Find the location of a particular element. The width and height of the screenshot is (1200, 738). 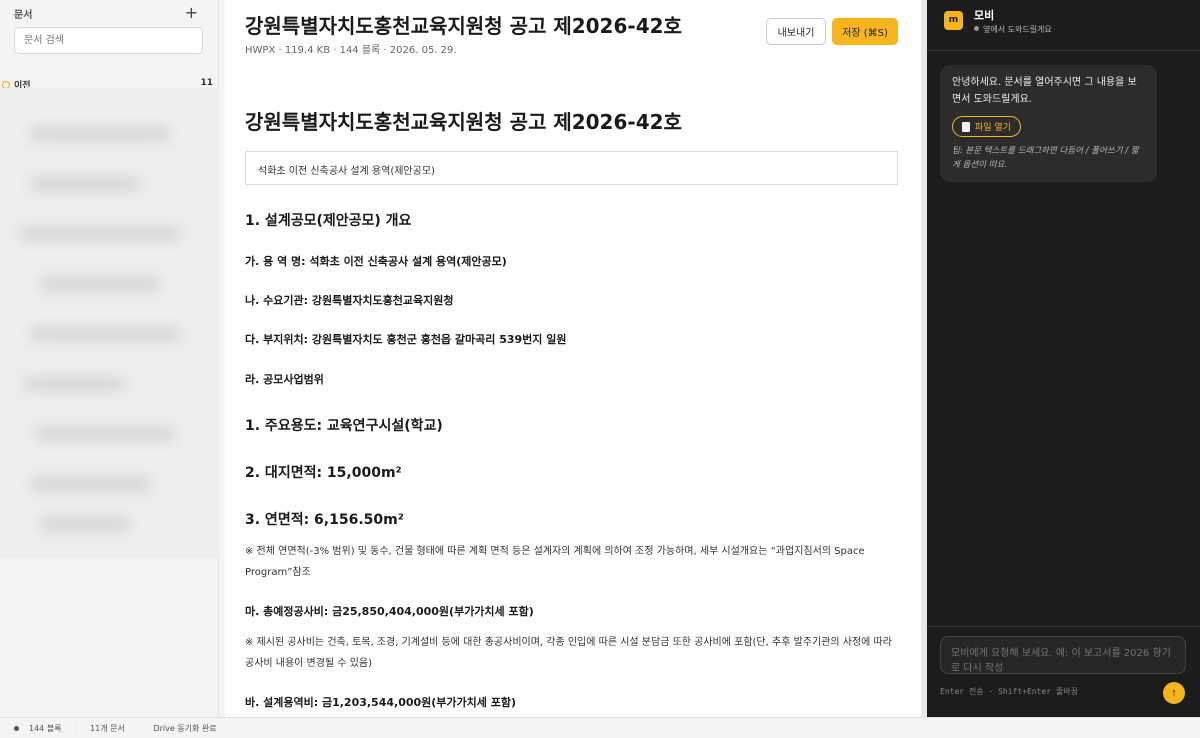

status-docs: 11개 문서 is located at coordinates (107, 728).